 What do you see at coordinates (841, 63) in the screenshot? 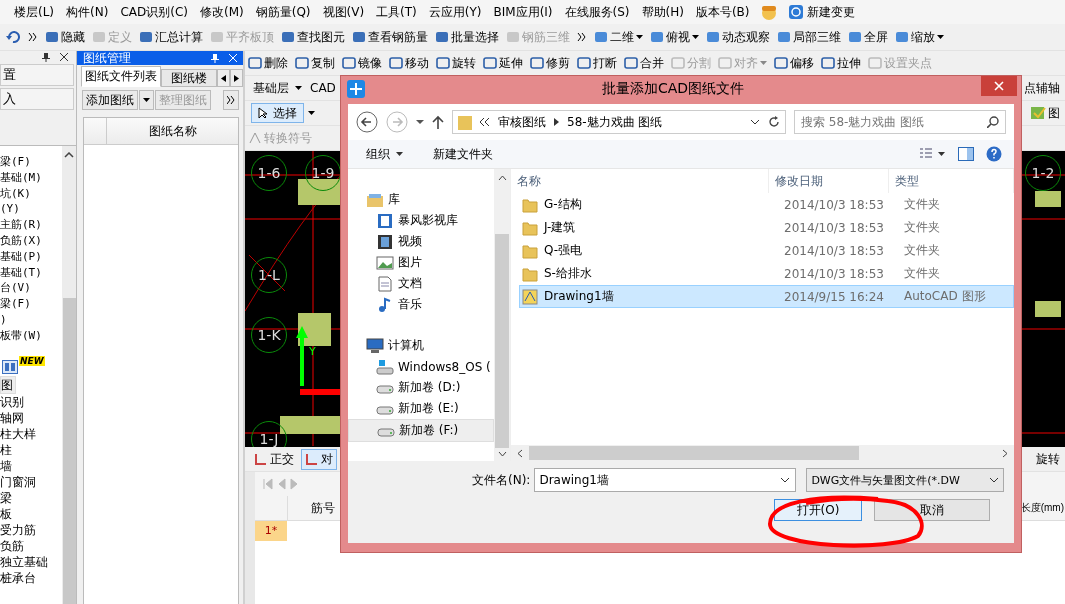
I see `edit-tool-button: 拉伸` at bounding box center [841, 63].